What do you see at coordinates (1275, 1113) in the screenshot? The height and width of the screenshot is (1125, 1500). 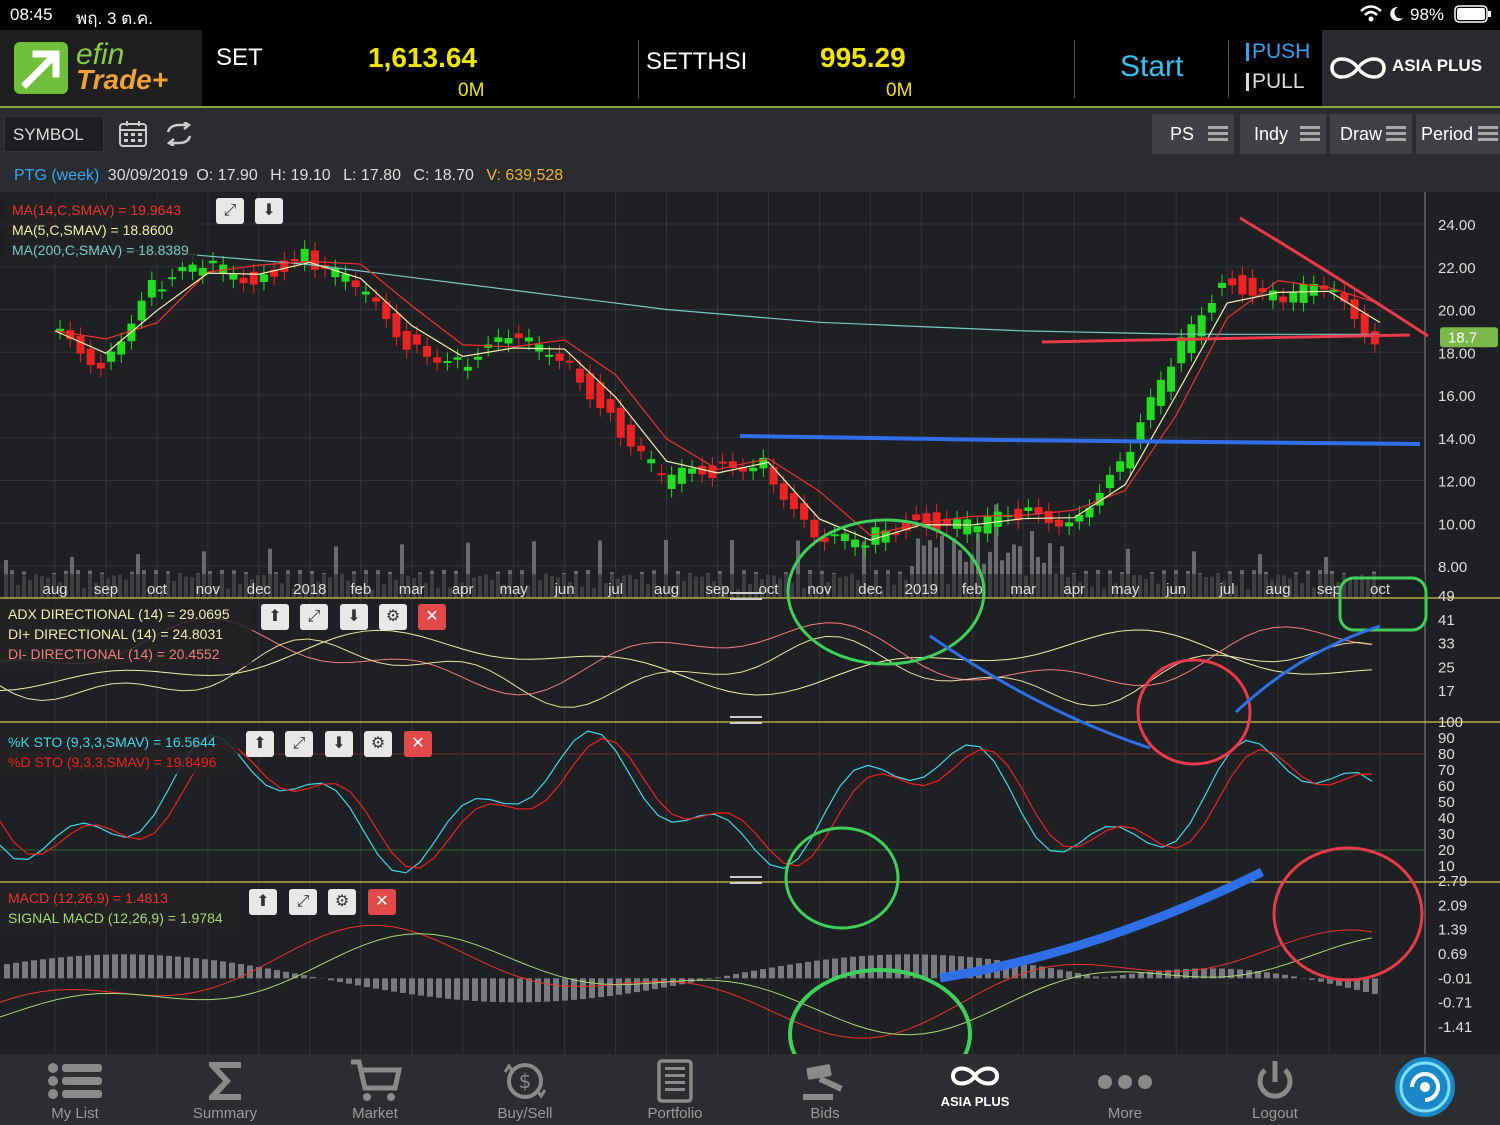 I see `nav-label: Logout` at bounding box center [1275, 1113].